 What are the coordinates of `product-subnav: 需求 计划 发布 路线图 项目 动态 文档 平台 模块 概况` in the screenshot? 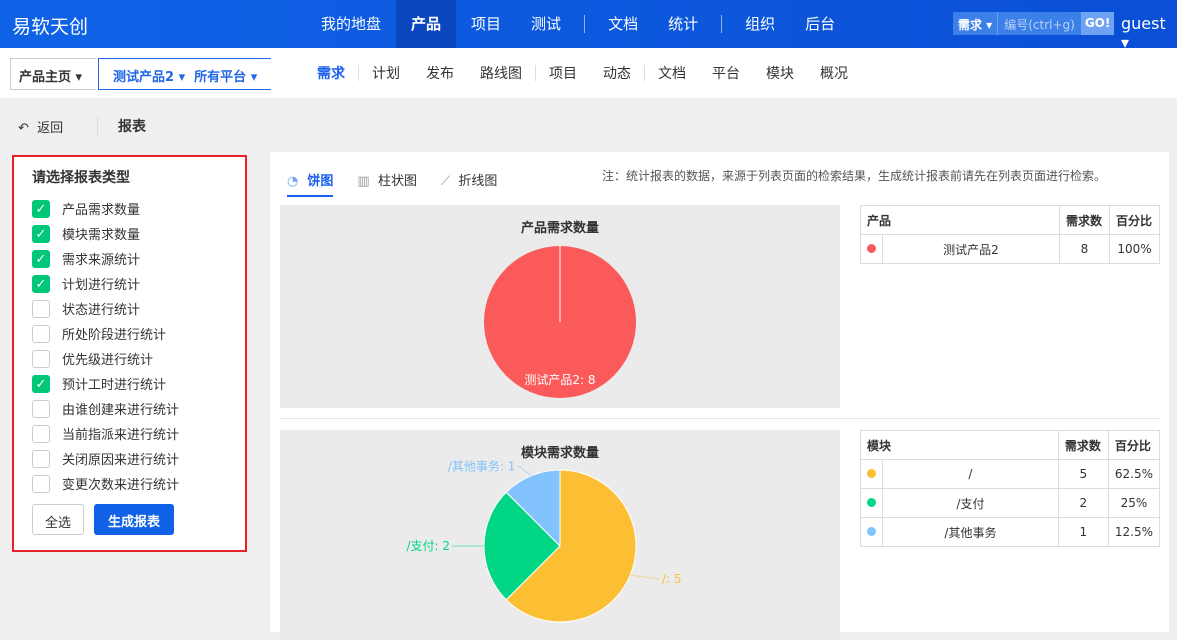 It's located at (582, 73).